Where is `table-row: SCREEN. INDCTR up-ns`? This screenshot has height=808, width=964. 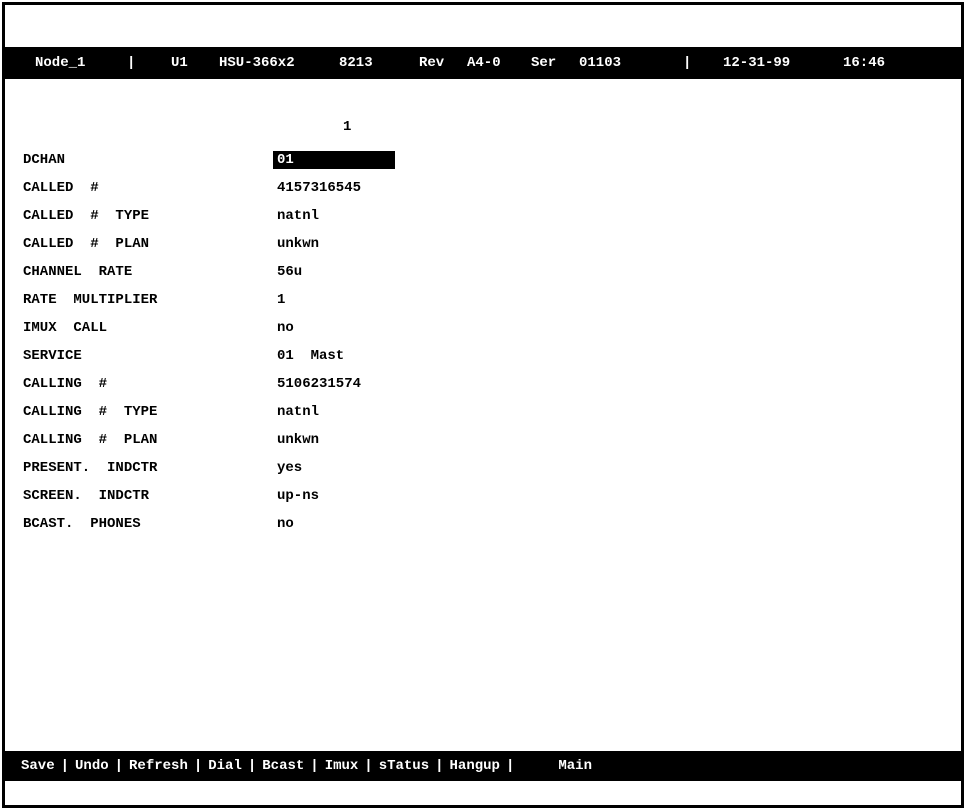 table-row: SCREEN. INDCTR up-ns is located at coordinates (473, 501).